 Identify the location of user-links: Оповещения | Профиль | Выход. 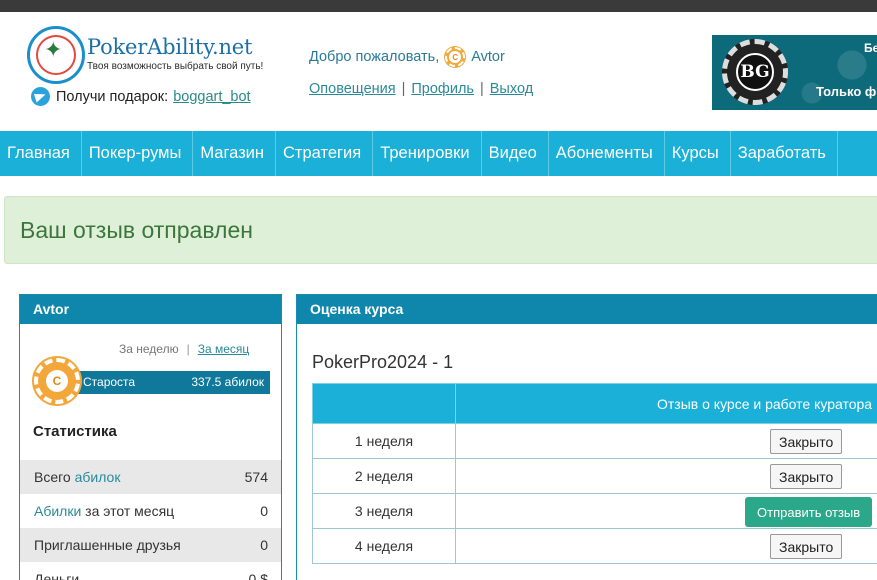
(421, 89).